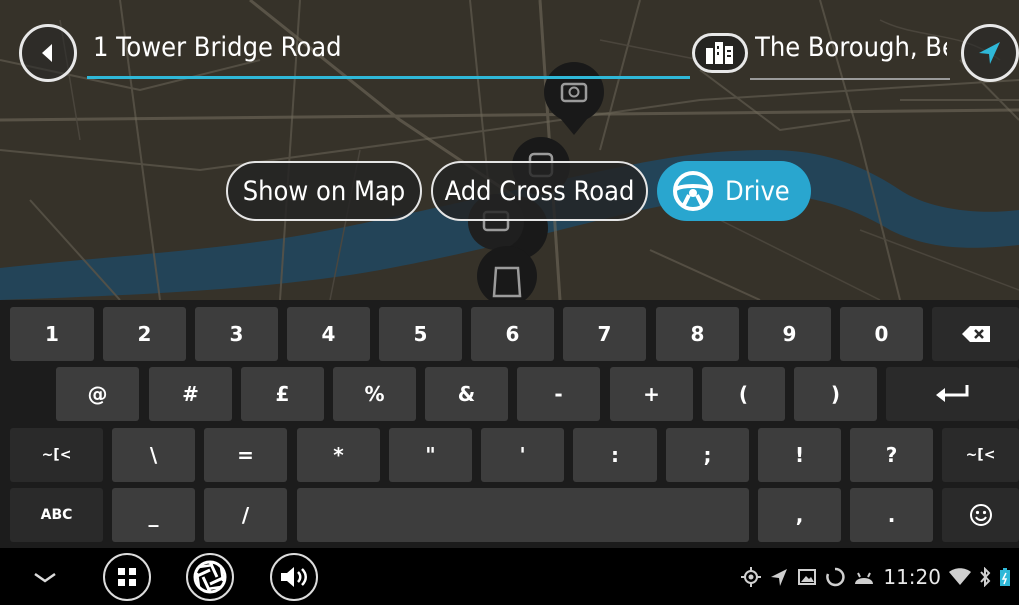  Describe the element at coordinates (97, 394) in the screenshot. I see `key-at: @` at that location.